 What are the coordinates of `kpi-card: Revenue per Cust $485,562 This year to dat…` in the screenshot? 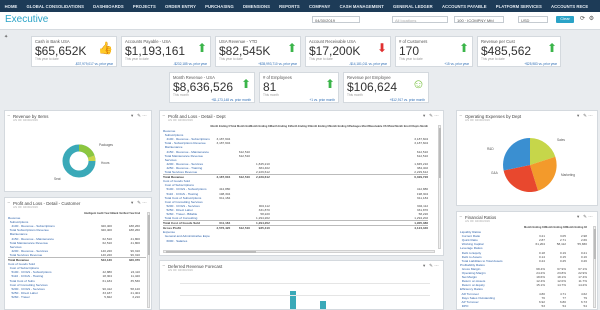 It's located at (519, 51).